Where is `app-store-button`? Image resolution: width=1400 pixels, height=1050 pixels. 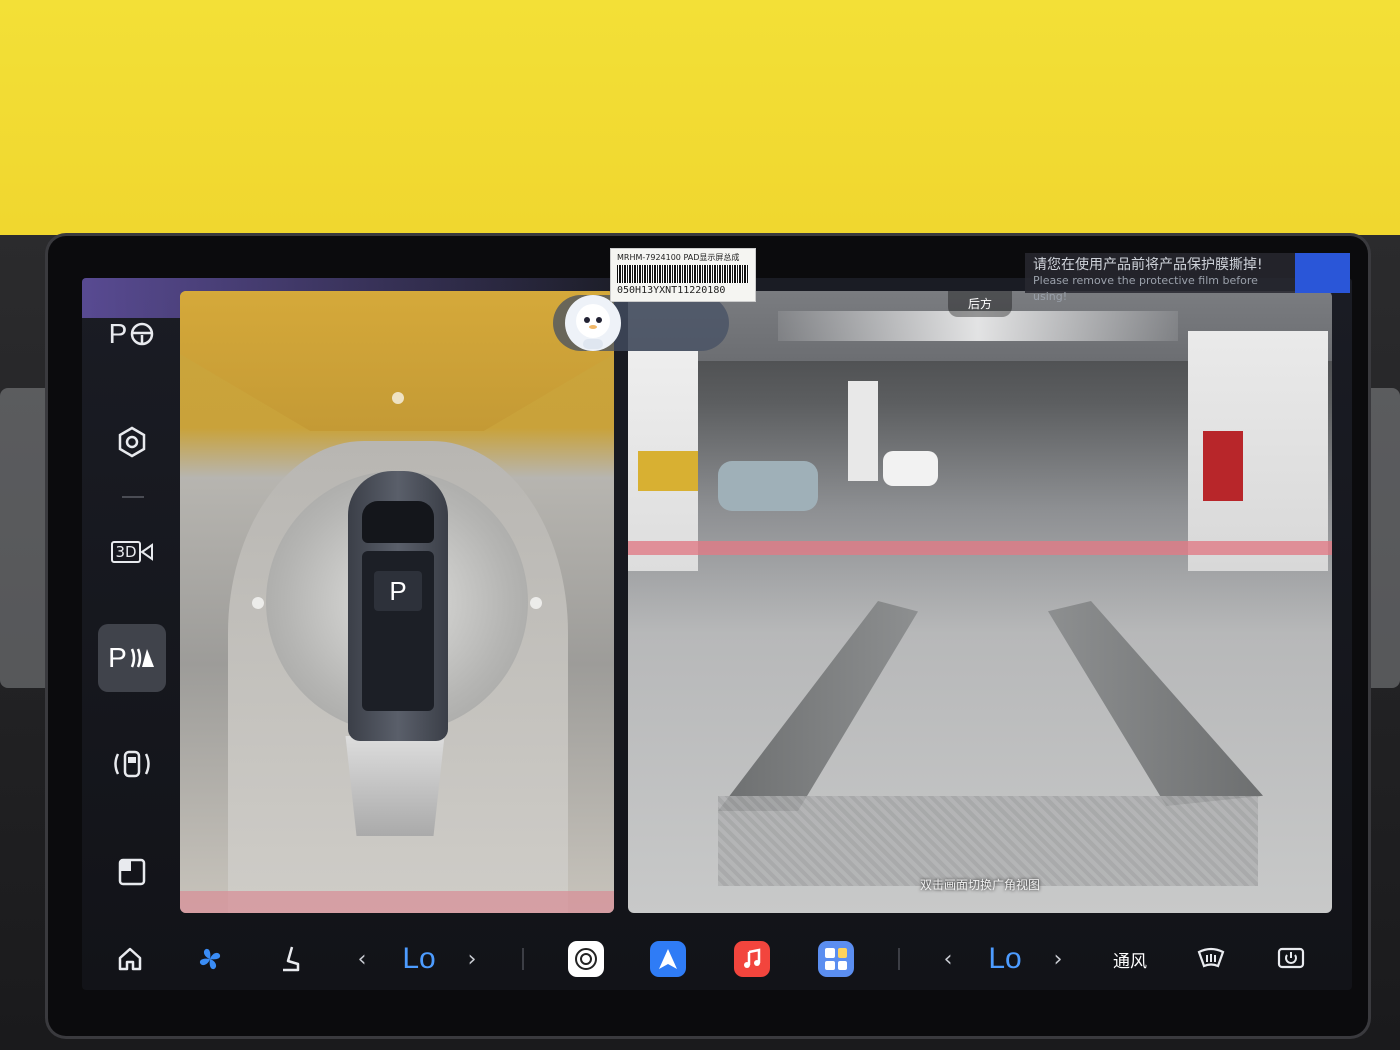 app-store-button is located at coordinates (586, 959).